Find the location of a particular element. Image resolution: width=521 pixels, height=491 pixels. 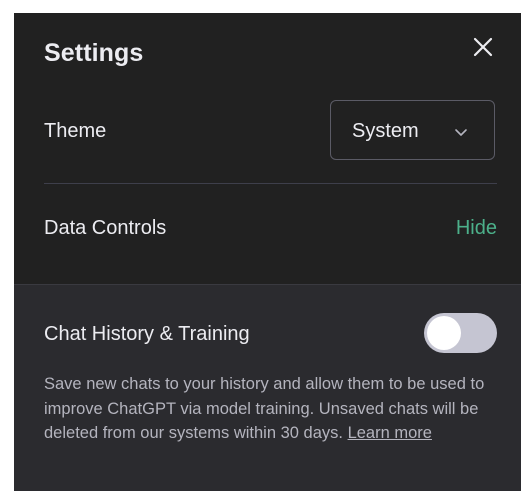

dialog-title: Settings is located at coordinates (94, 53).